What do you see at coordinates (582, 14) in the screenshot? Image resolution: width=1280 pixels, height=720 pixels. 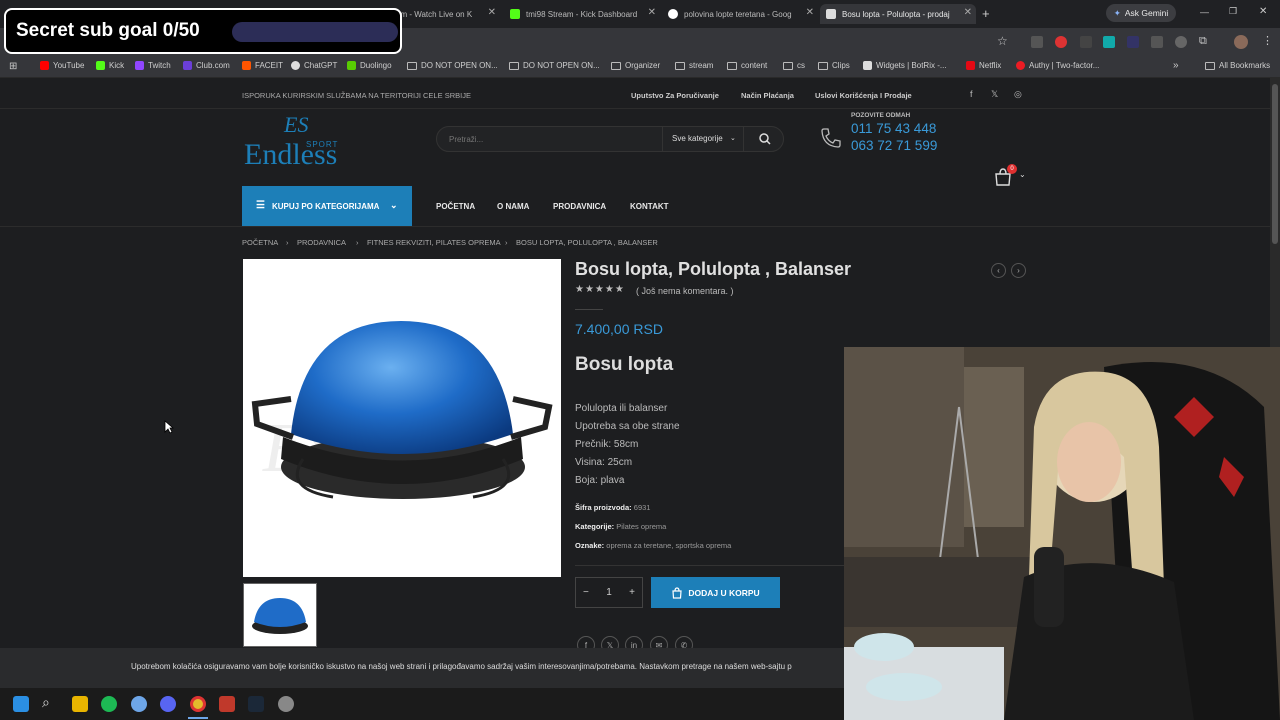 I see `tab-kick-dashboard: tmi98 Stream - Kick Dashboard ✕` at bounding box center [582, 14].